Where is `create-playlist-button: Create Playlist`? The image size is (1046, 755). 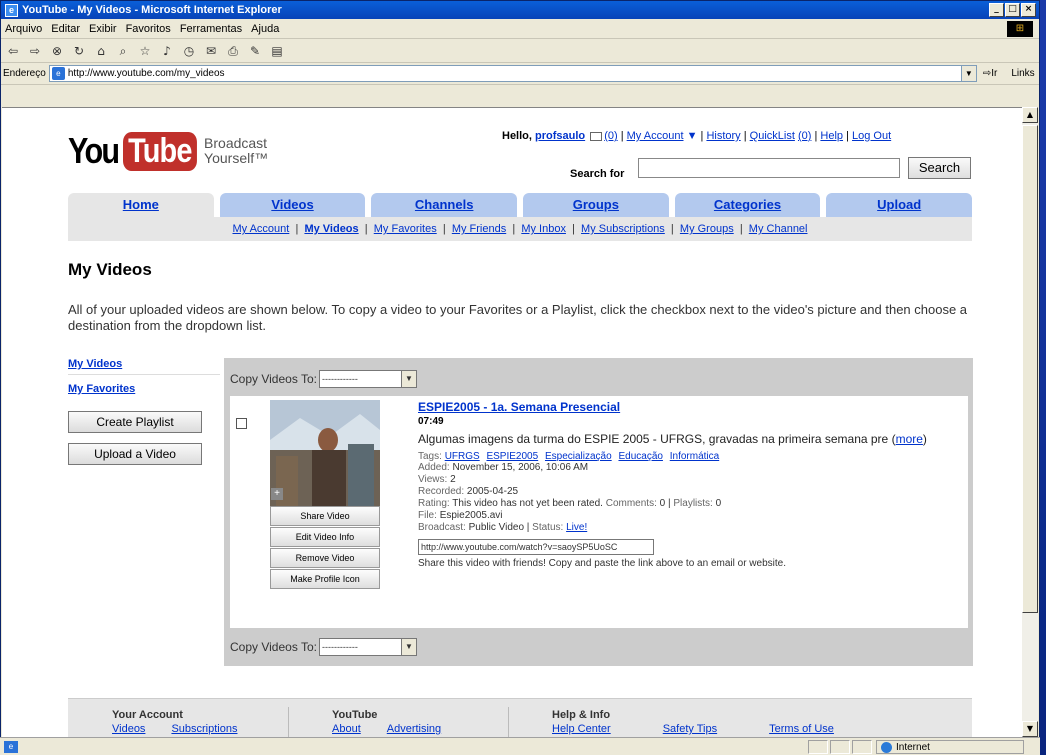
create-playlist-button: Create Playlist is located at coordinates (135, 422).